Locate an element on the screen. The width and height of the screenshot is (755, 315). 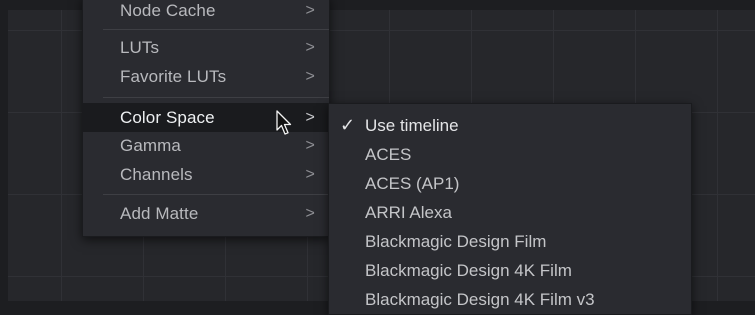
submenu-item-label: Use timeline is located at coordinates (412, 125).